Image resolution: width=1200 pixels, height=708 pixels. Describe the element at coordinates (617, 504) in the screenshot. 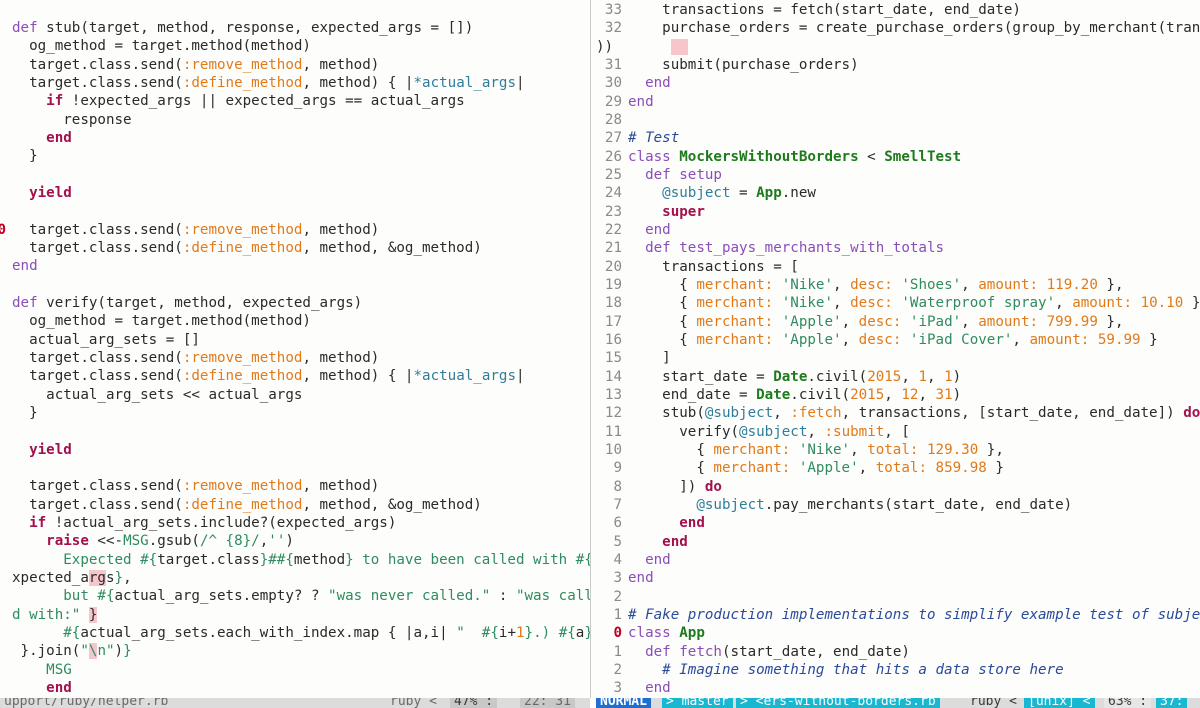

I see `line-number: 7` at that location.